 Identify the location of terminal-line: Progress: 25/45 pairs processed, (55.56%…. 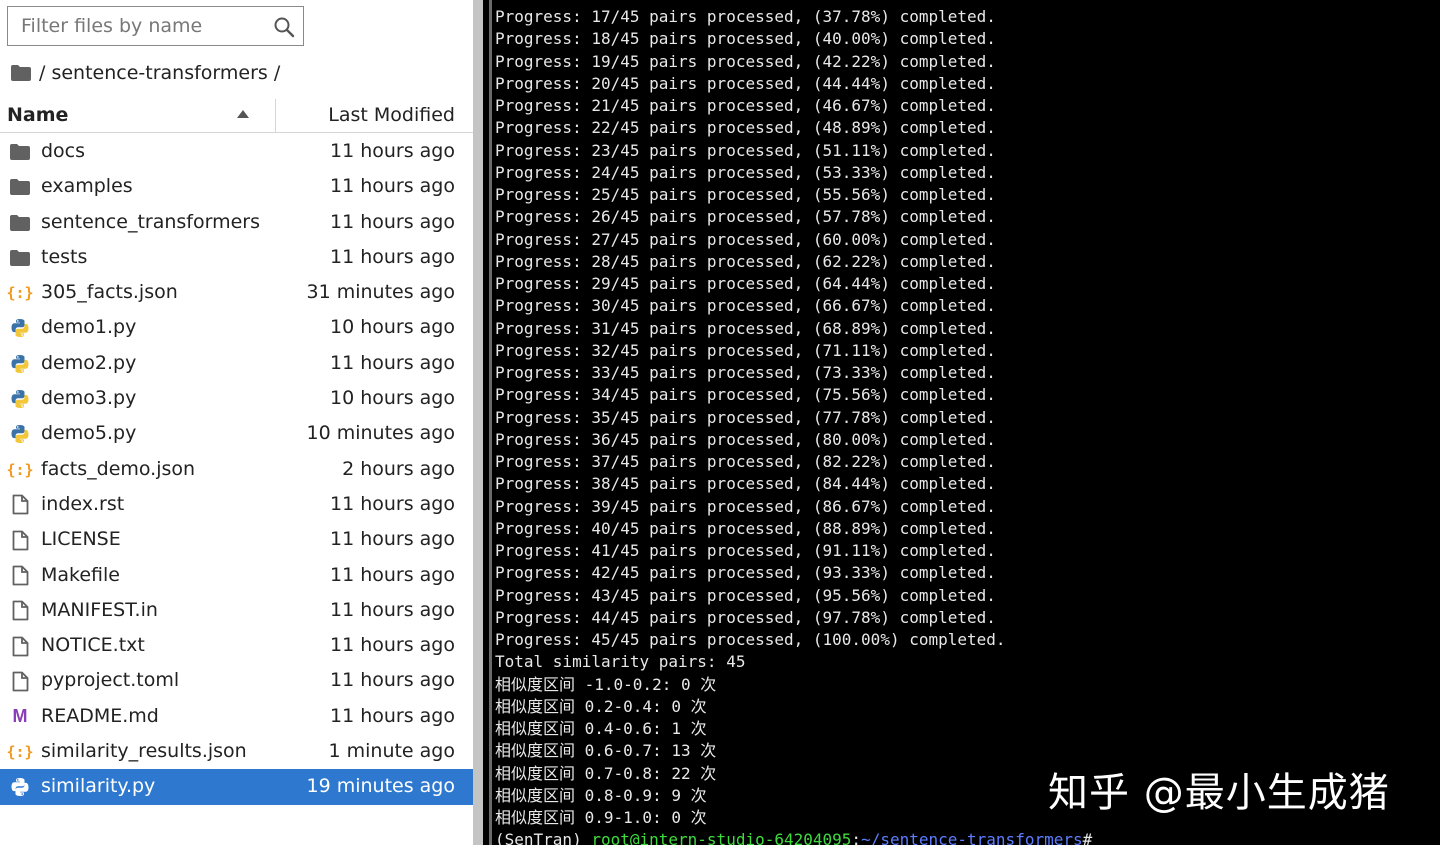
(745, 194).